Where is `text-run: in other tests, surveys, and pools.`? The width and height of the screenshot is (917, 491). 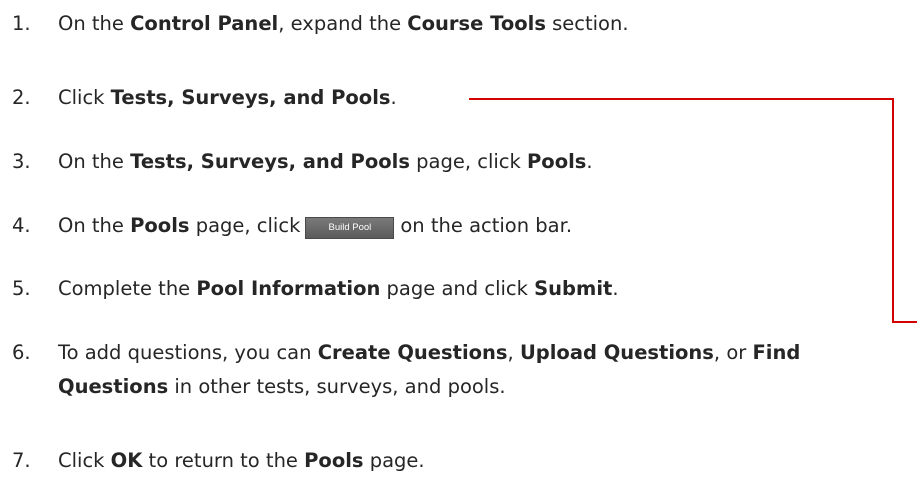 text-run: in other tests, surveys, and pools. is located at coordinates (337, 386).